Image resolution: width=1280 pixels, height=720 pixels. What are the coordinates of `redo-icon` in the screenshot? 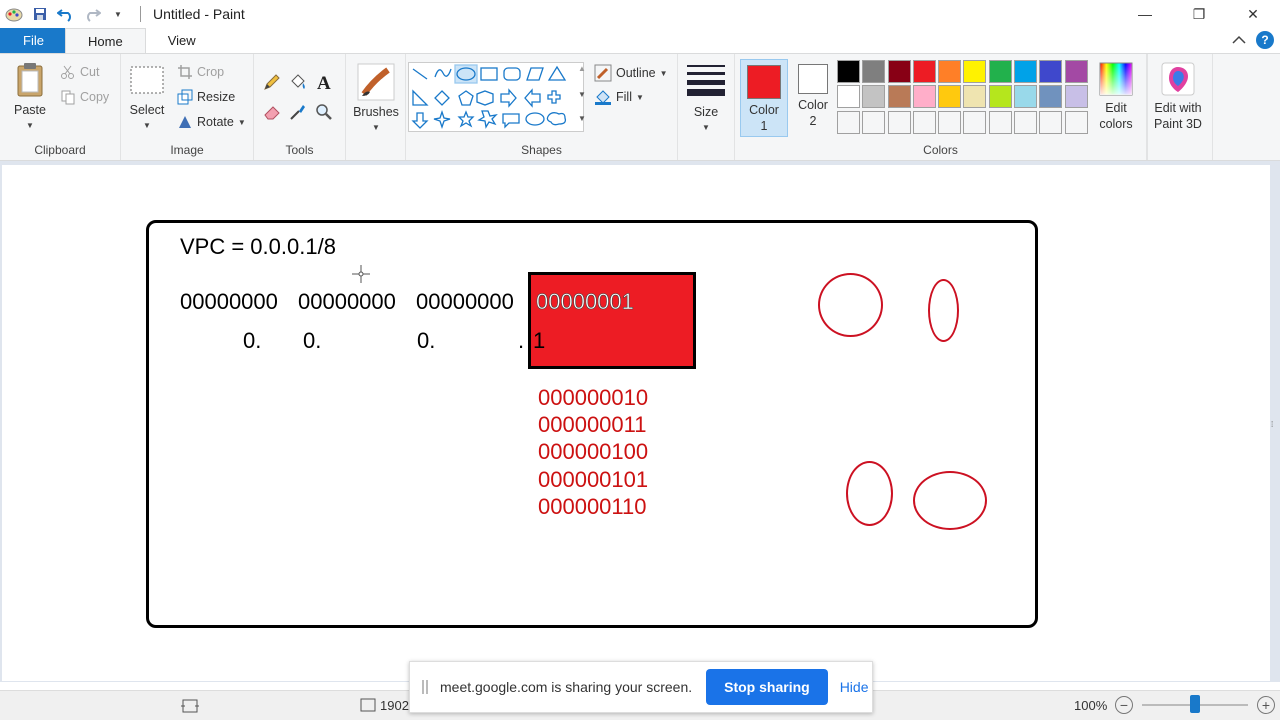 It's located at (92, 14).